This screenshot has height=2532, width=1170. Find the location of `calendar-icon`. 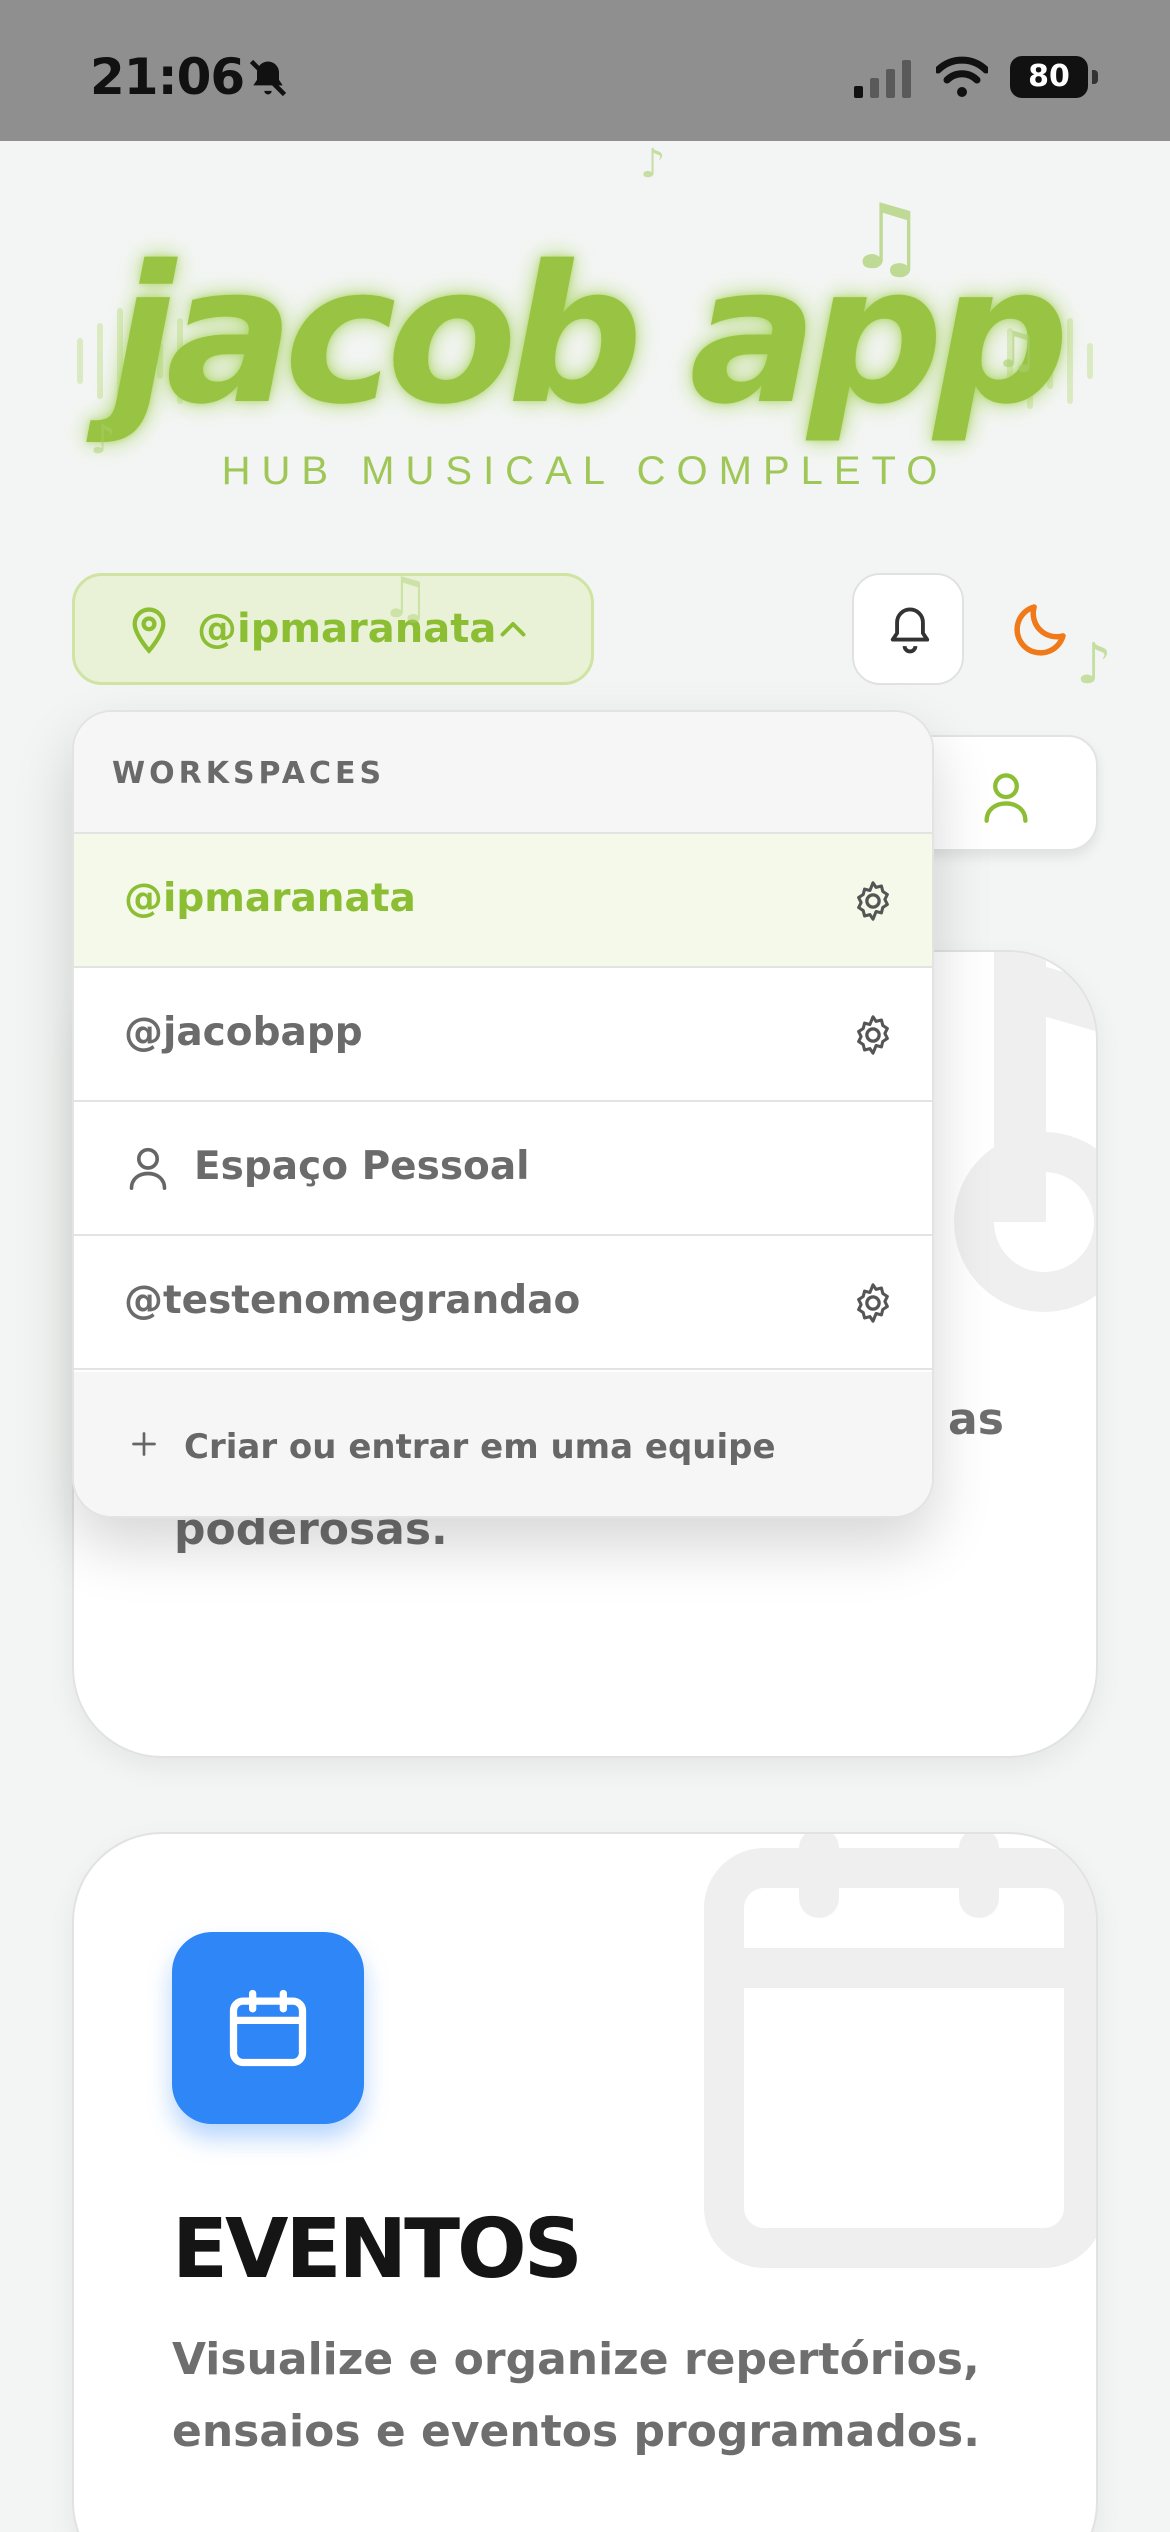

calendar-icon is located at coordinates (268, 2028).